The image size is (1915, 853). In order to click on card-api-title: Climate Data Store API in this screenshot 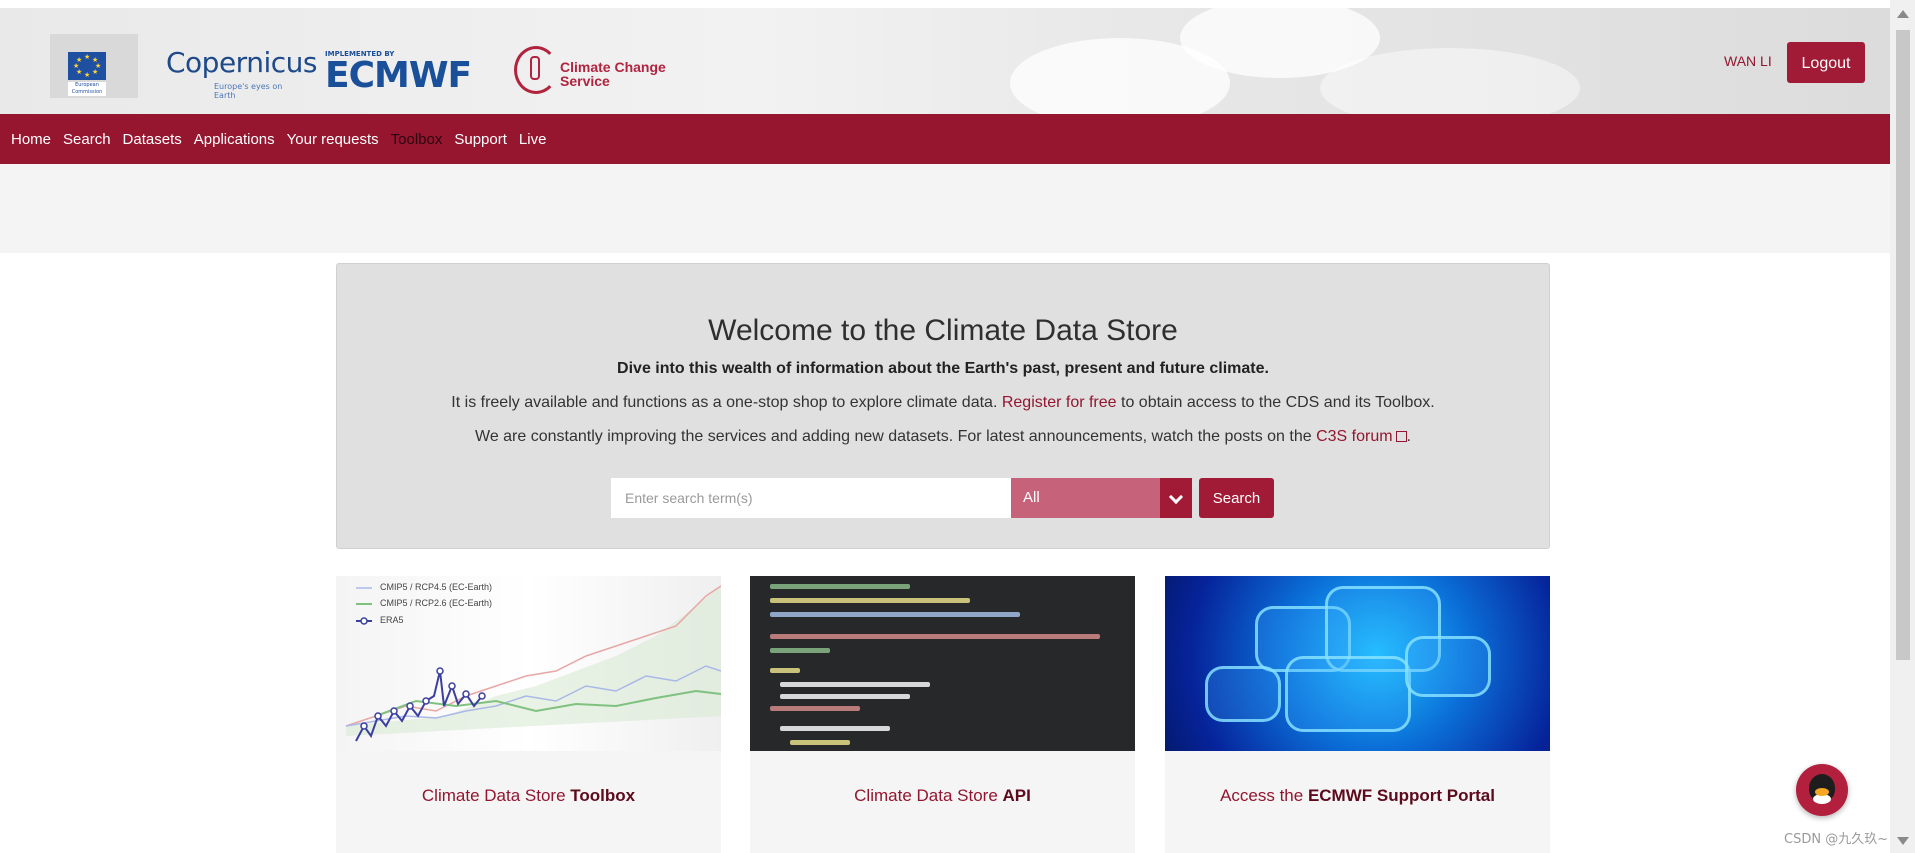, I will do `click(942, 796)`.